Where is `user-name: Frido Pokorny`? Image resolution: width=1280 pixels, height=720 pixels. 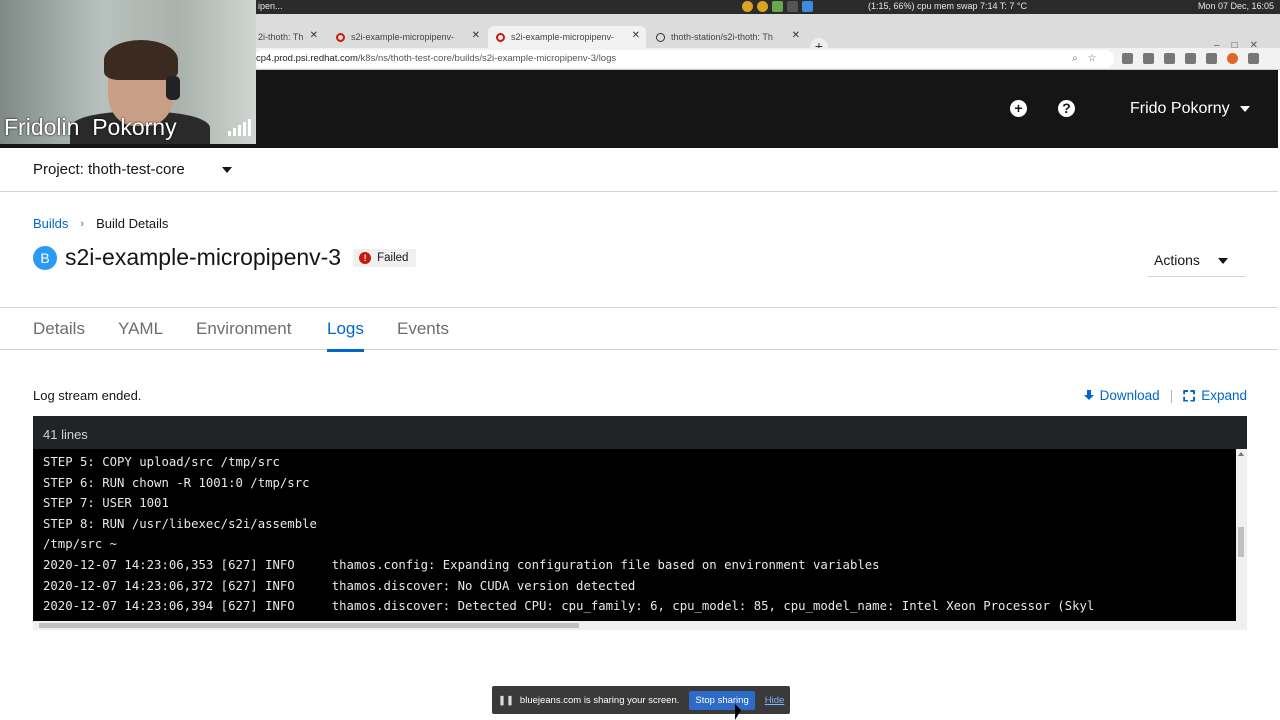
user-name: Frido Pokorny is located at coordinates (1180, 108).